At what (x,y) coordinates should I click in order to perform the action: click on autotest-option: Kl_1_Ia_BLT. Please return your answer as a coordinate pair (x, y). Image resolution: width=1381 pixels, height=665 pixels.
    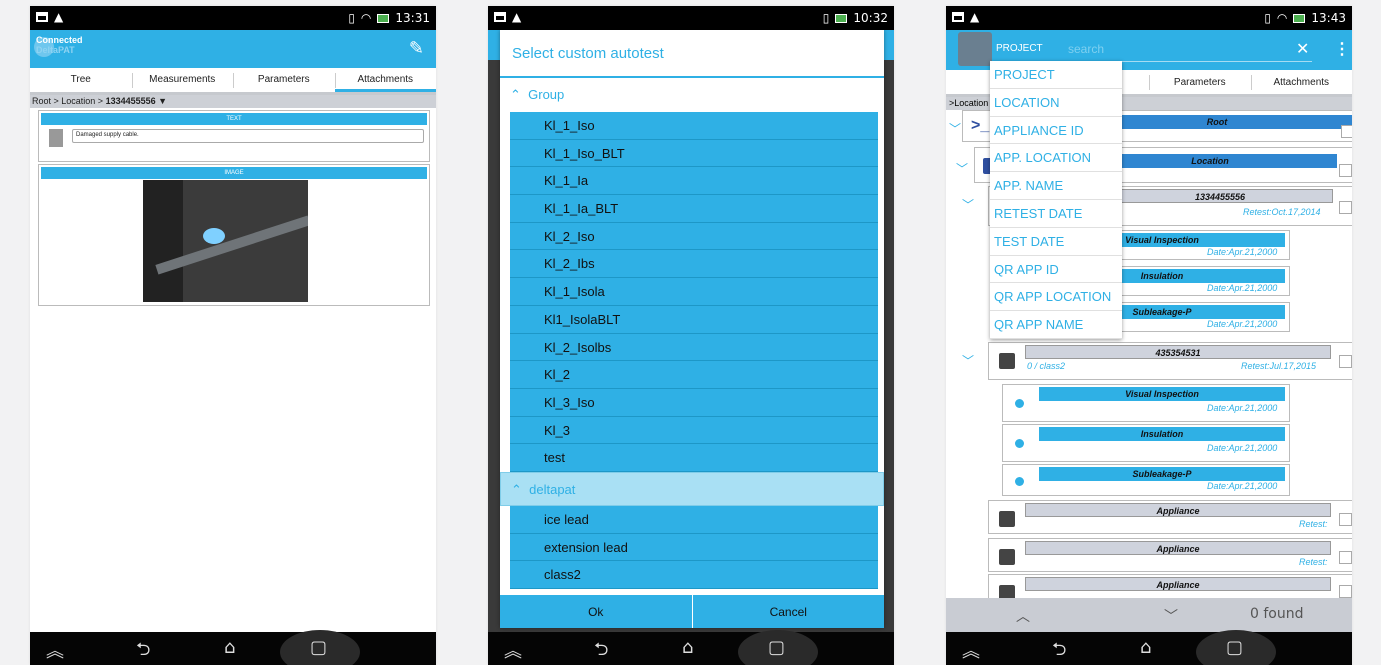
    Looking at the image, I should click on (694, 209).